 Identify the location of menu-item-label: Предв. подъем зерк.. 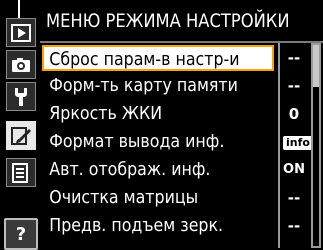
(136, 225).